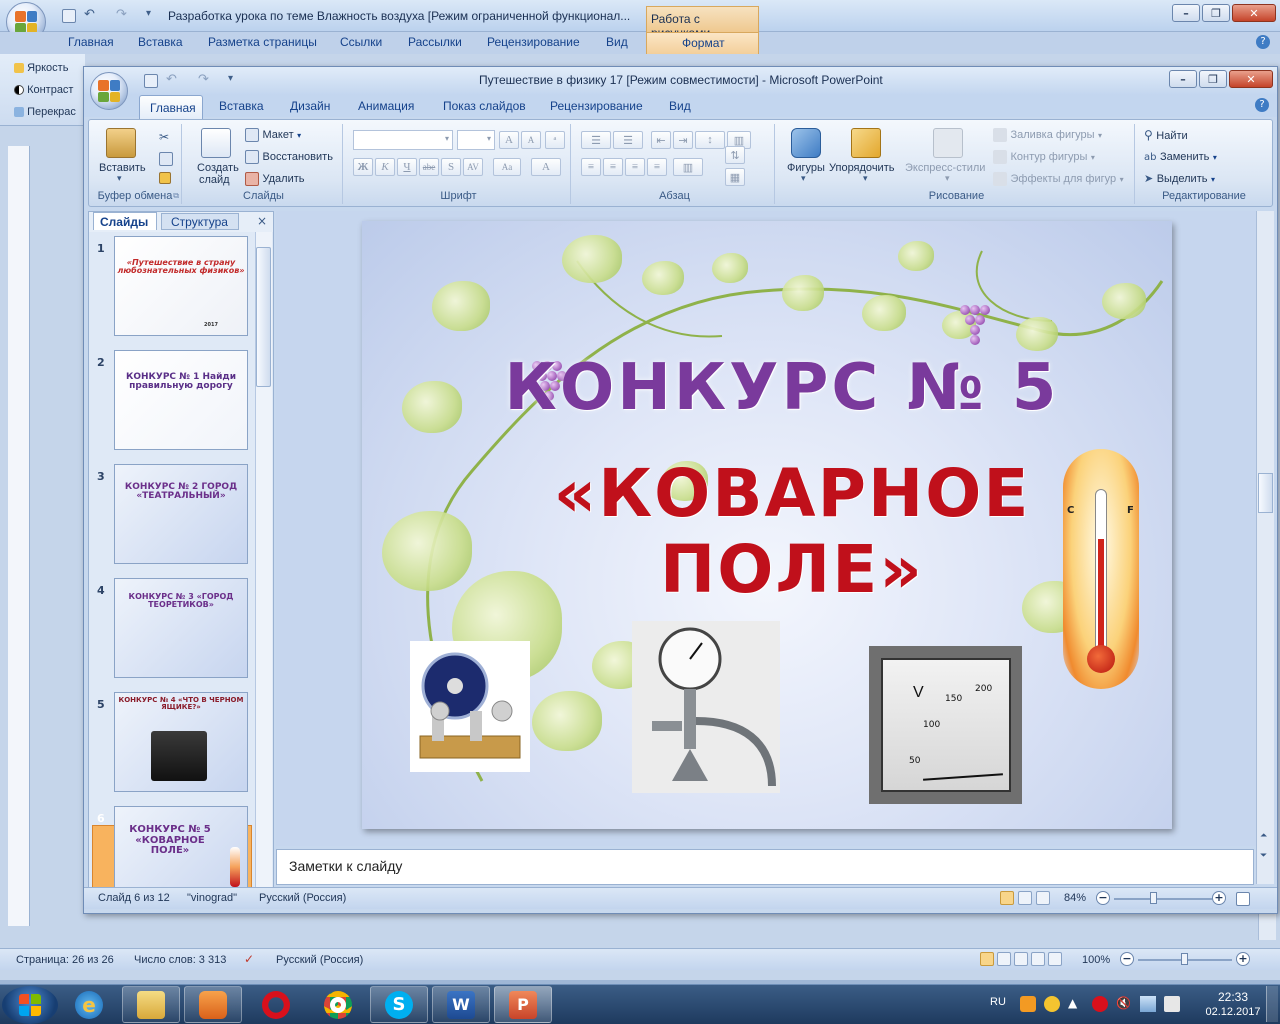 This screenshot has width=1280, height=1024. What do you see at coordinates (160, 42) in the screenshot?
I see `word-tab-insert: Вставка` at bounding box center [160, 42].